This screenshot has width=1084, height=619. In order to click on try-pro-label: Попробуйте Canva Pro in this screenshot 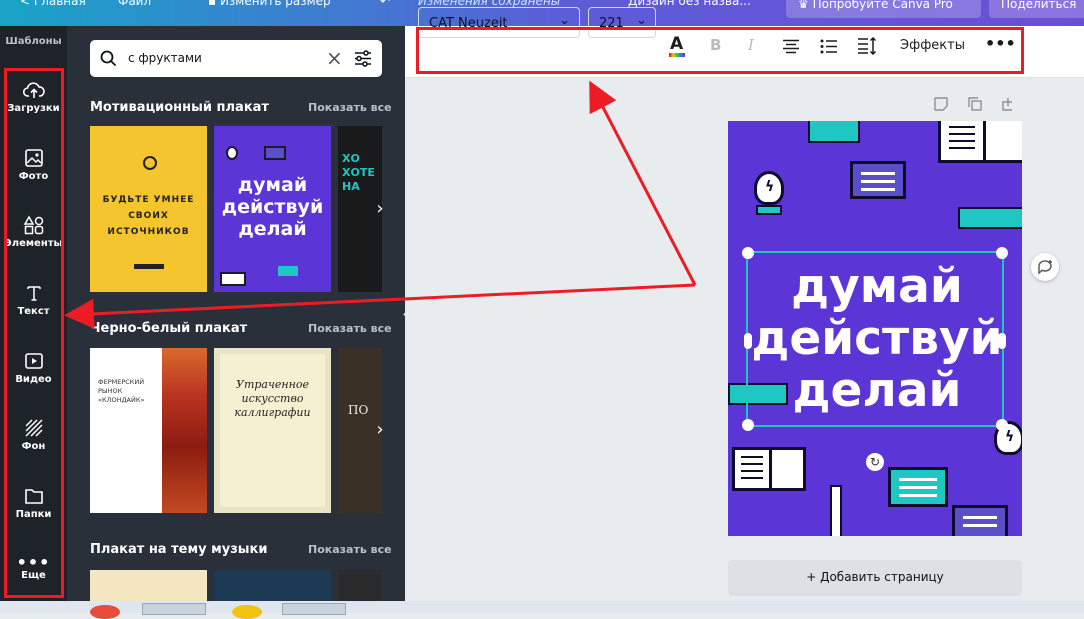, I will do `click(882, 5)`.